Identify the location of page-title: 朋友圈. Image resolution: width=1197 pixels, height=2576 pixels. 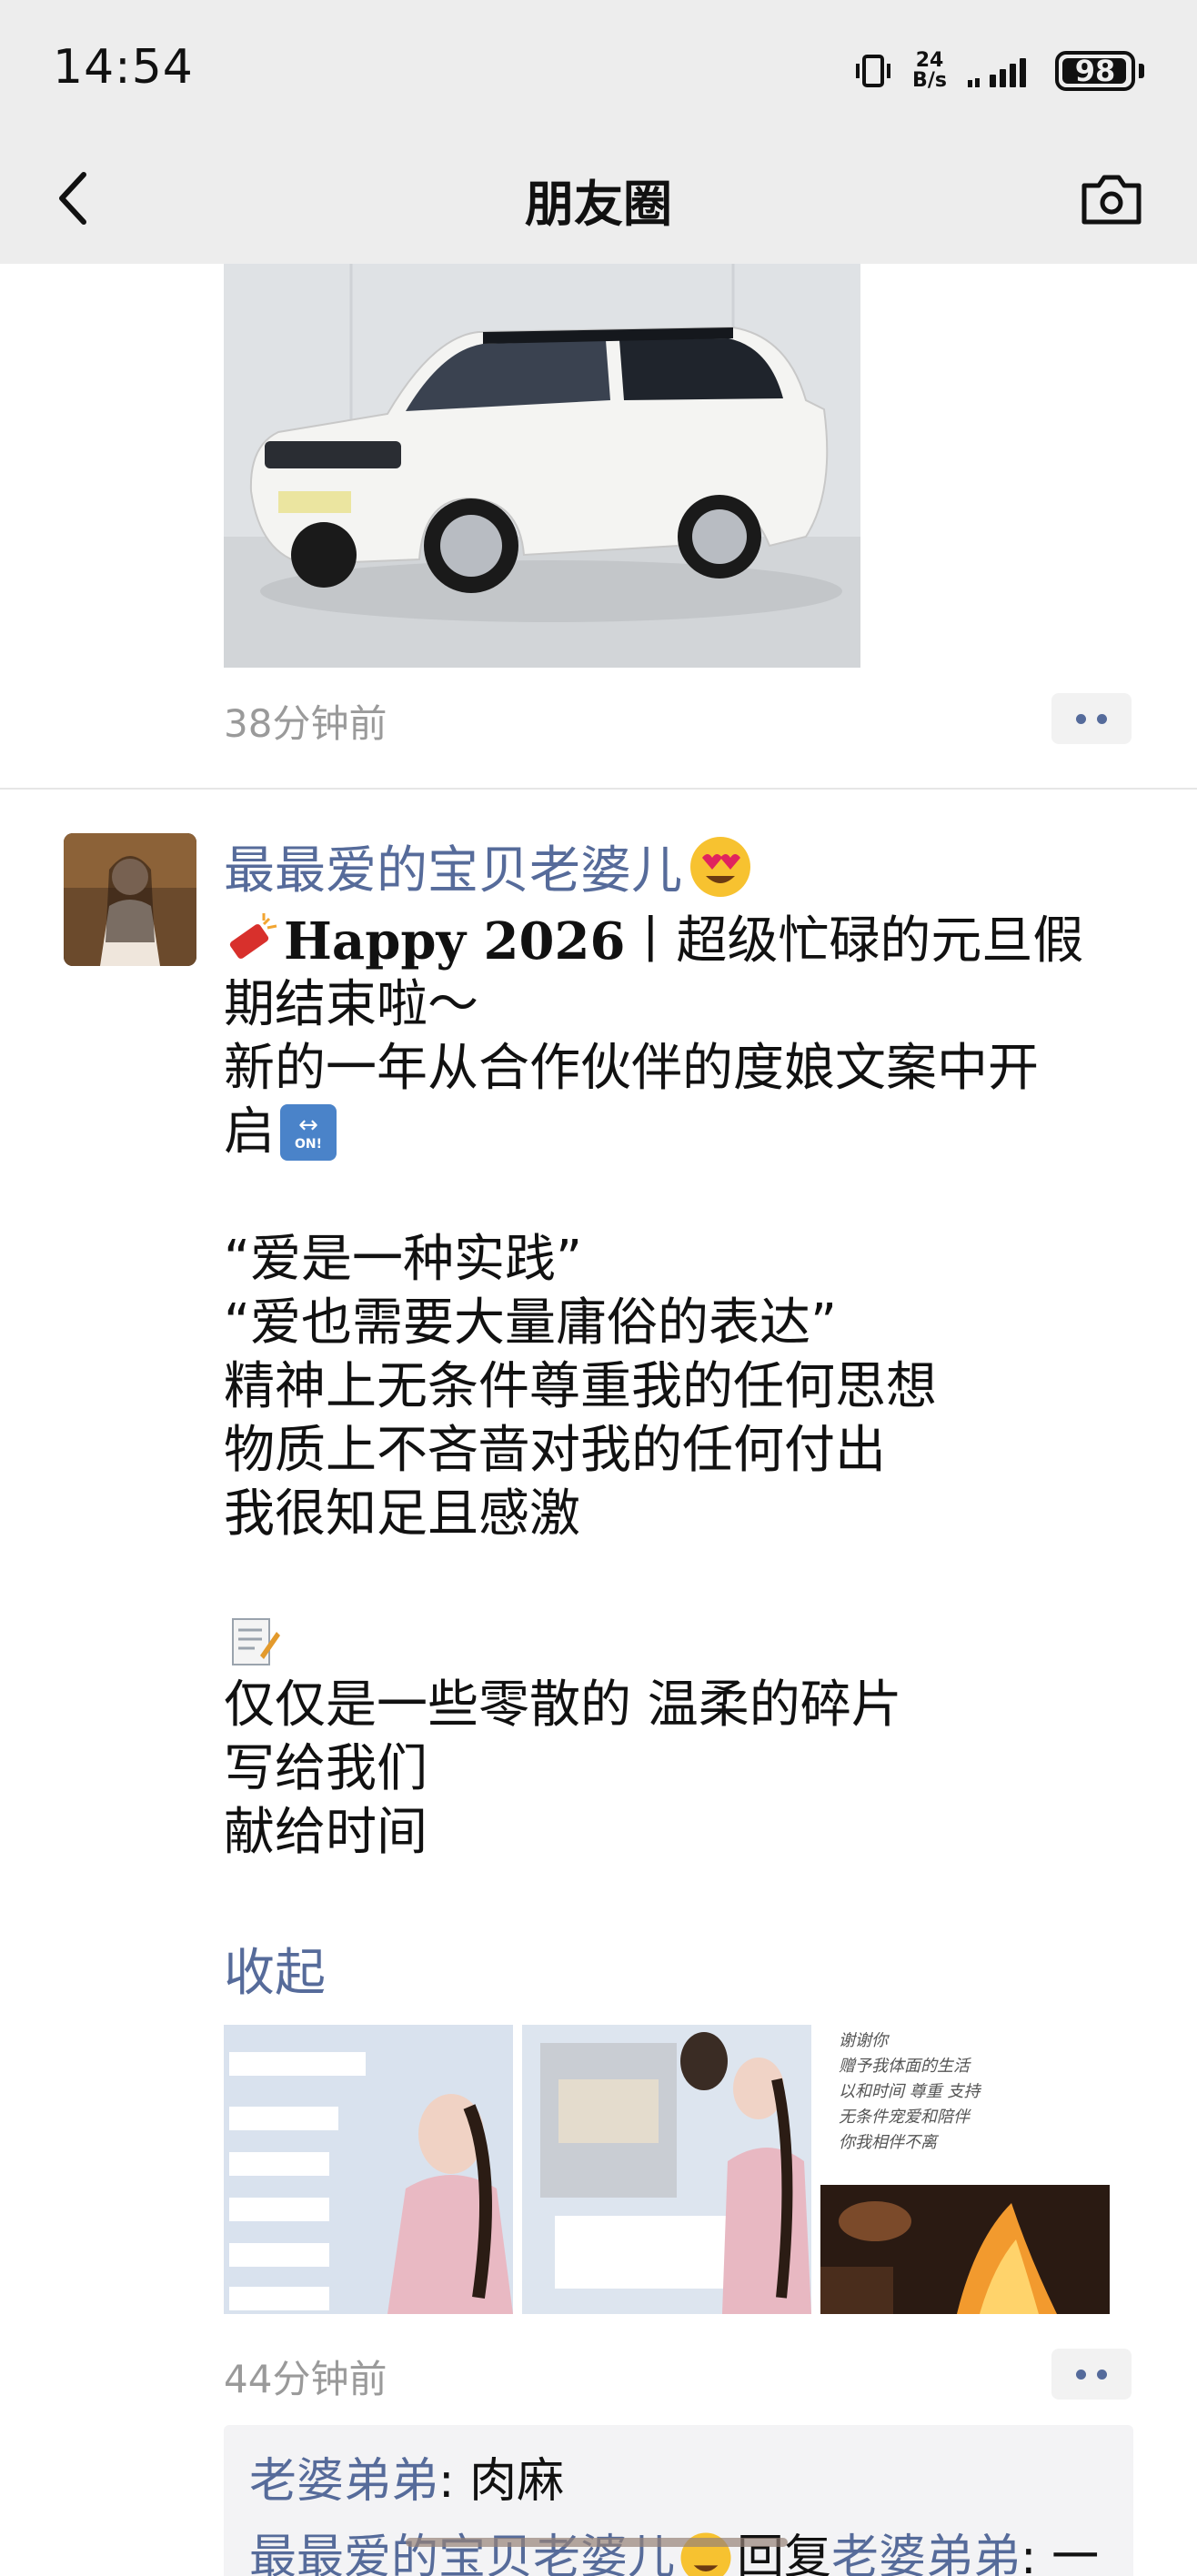
(598, 204).